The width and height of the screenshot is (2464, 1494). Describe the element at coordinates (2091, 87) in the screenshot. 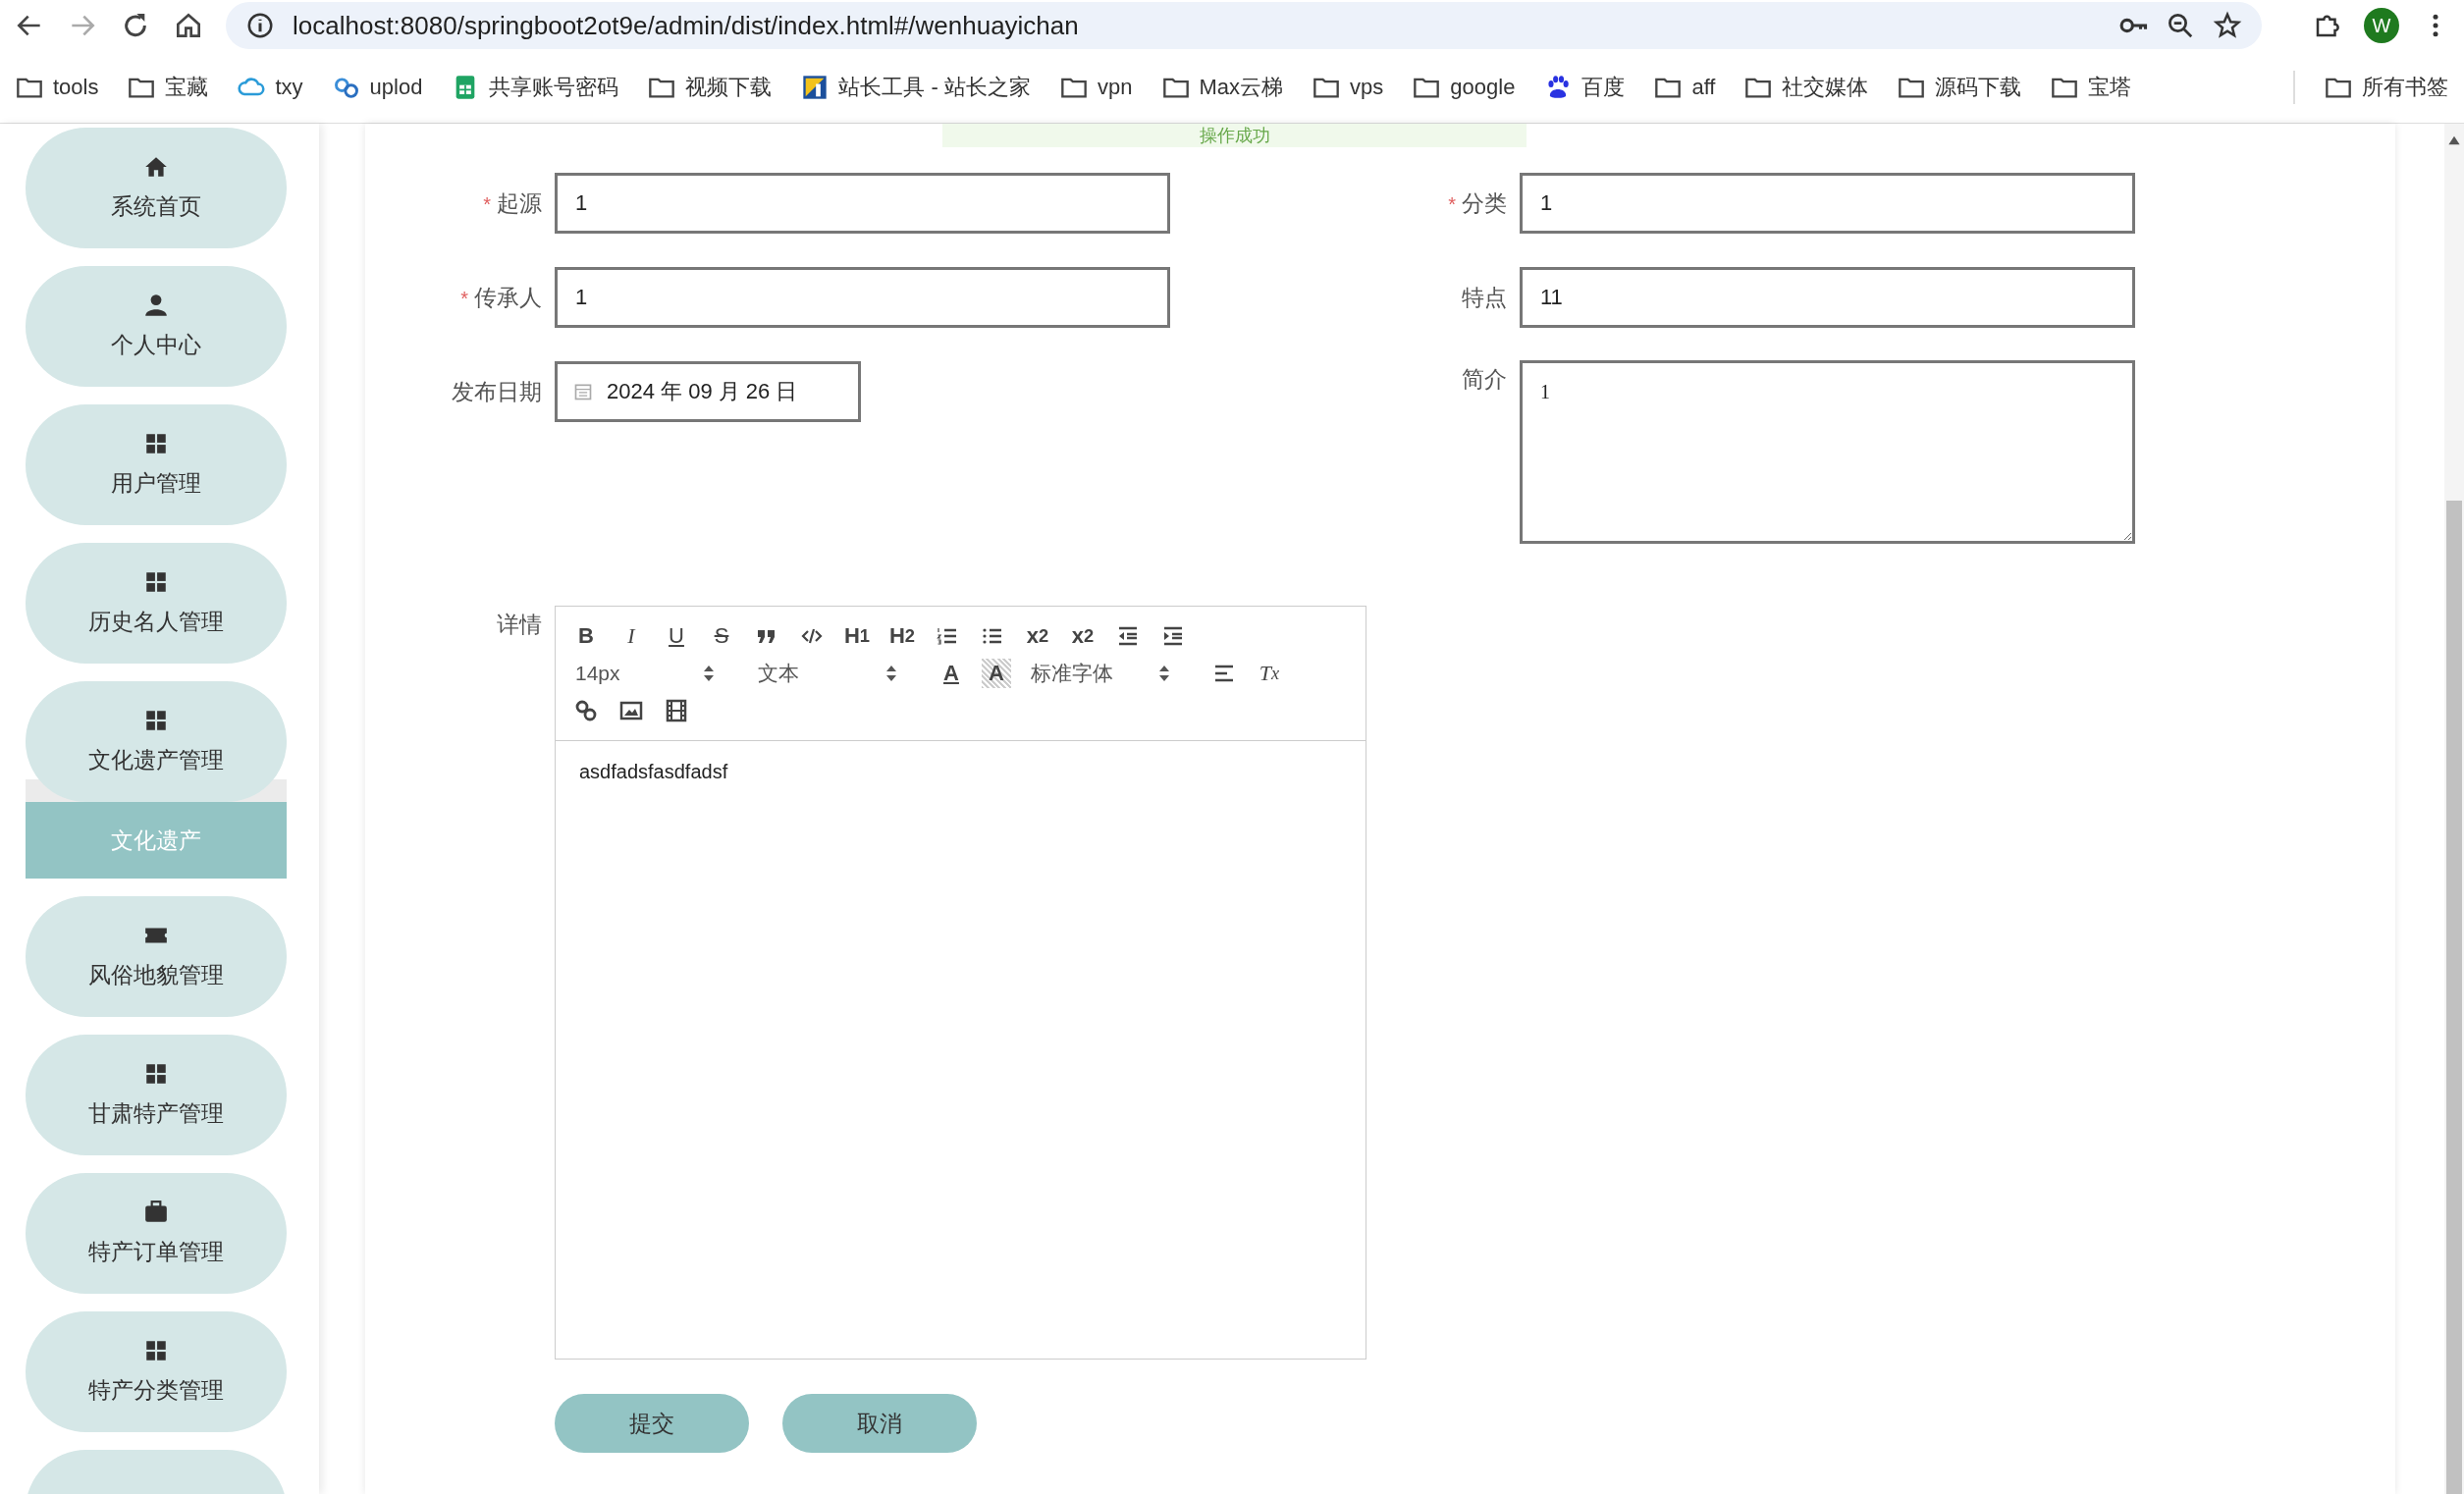

I see `bookmark-link: 宝塔` at that location.